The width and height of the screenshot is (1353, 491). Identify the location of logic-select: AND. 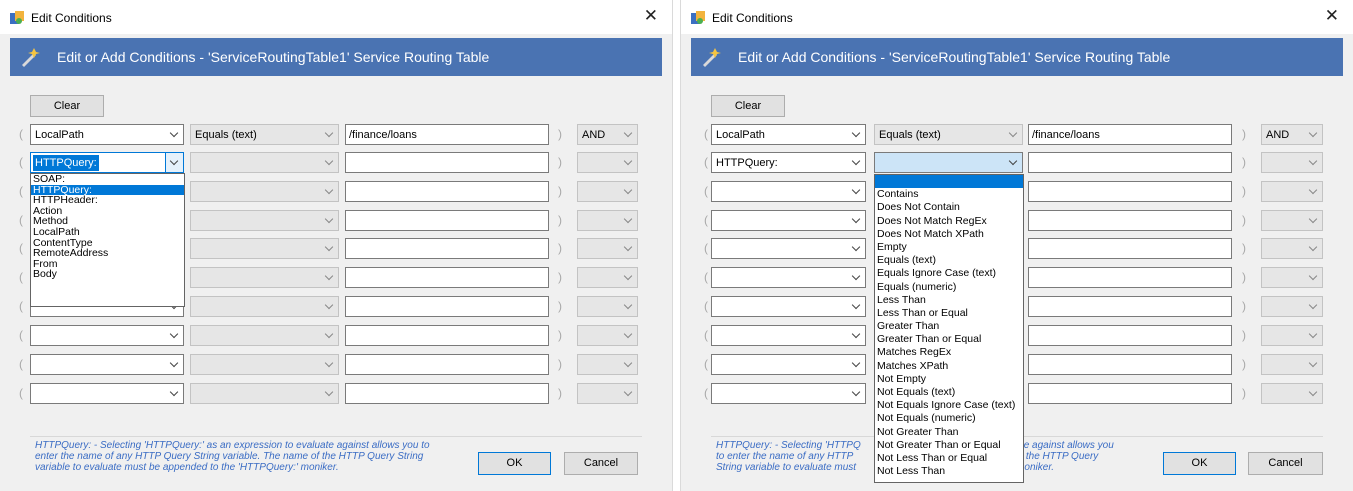
(1292, 134).